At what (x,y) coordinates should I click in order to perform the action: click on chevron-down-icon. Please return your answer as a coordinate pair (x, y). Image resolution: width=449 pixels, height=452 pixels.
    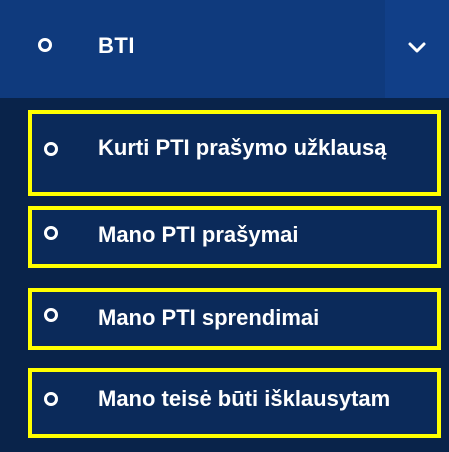
    Looking at the image, I should click on (417, 47).